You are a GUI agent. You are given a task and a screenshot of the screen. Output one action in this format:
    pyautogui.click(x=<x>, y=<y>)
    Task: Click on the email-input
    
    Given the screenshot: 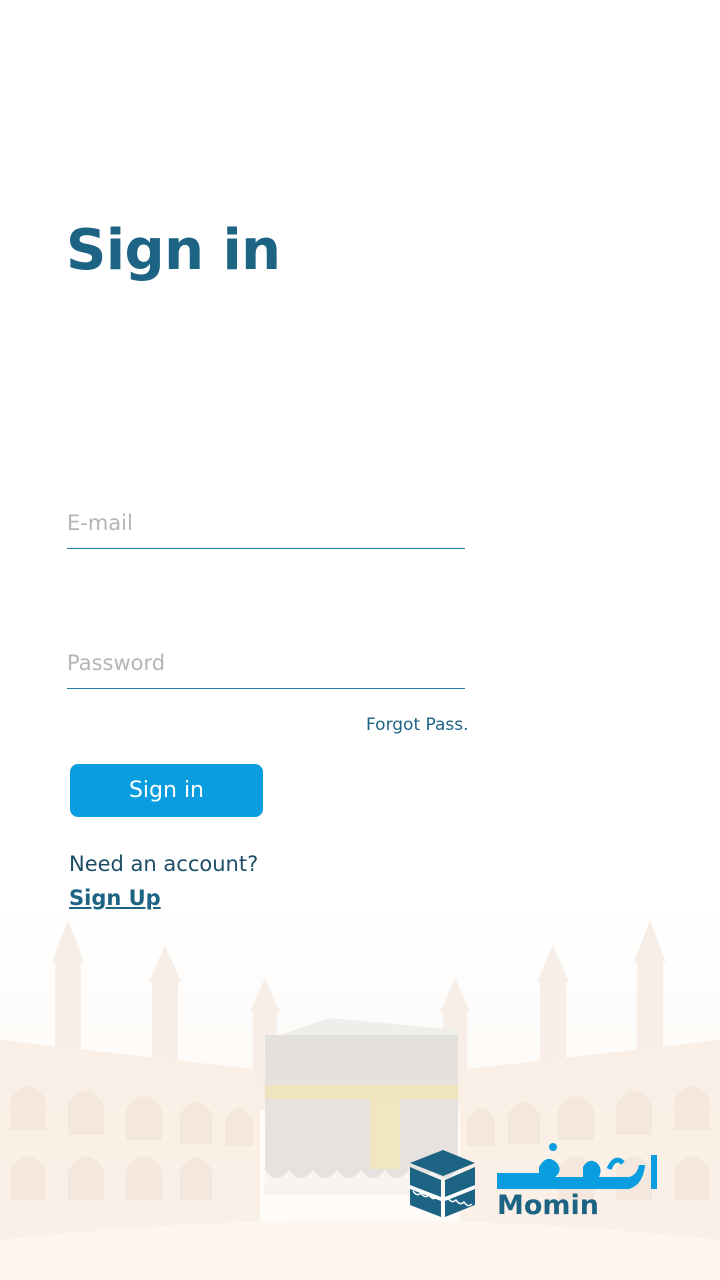 What is the action you would take?
    pyautogui.click(x=266, y=523)
    